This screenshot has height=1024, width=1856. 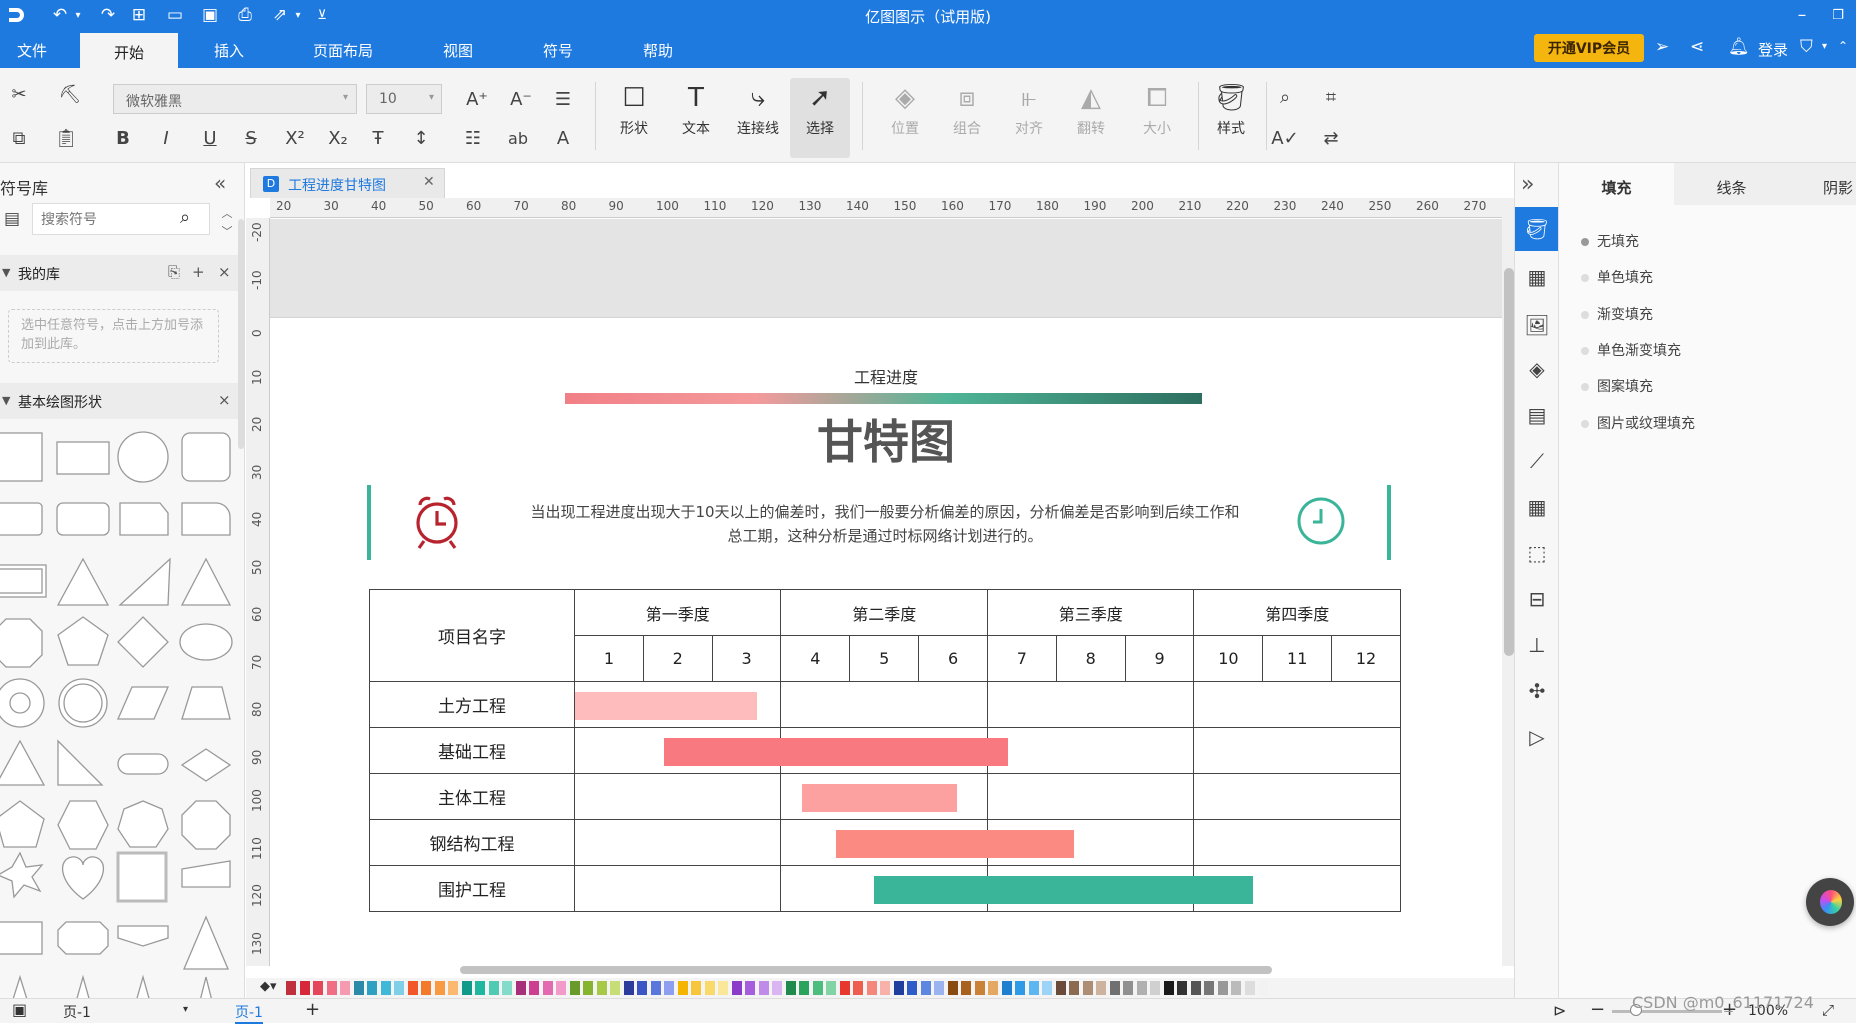 What do you see at coordinates (268, 986) in the screenshot?
I see `fill-bucket-icon: ◆▾` at bounding box center [268, 986].